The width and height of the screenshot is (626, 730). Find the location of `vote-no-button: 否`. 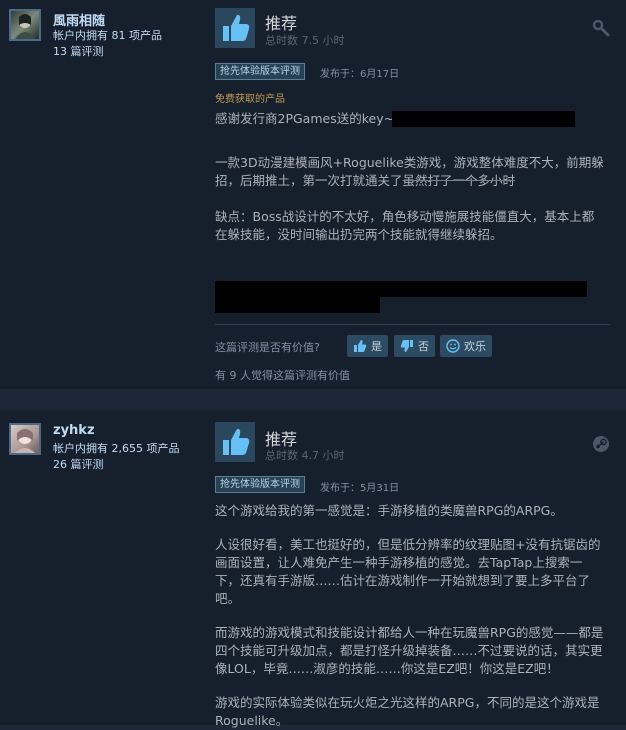

vote-no-button: 否 is located at coordinates (414, 346).